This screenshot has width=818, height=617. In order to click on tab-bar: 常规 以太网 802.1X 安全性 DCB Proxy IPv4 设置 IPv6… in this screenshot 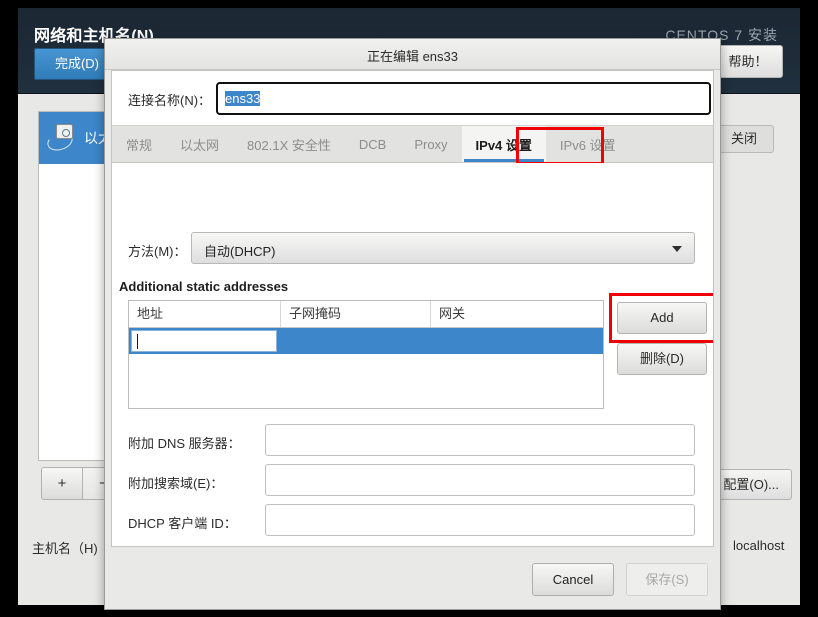, I will do `click(412, 145)`.